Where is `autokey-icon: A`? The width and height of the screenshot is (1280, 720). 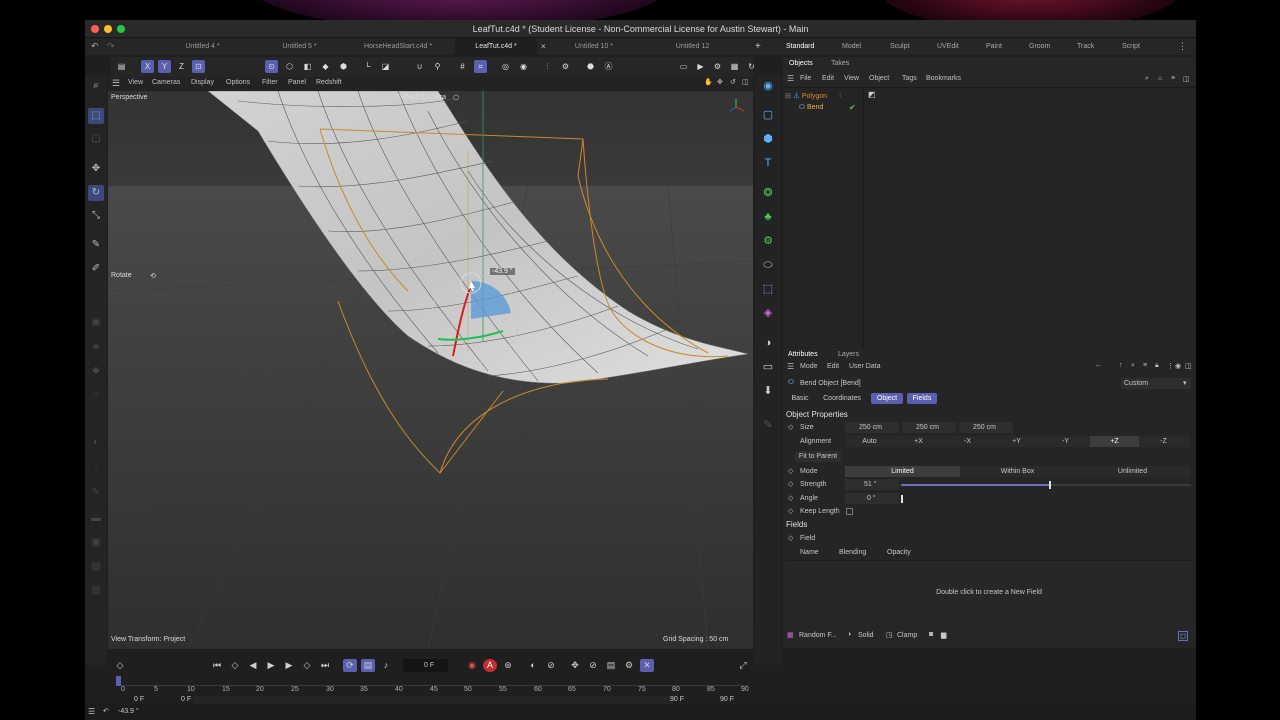
autokey-icon: A is located at coordinates (490, 665).